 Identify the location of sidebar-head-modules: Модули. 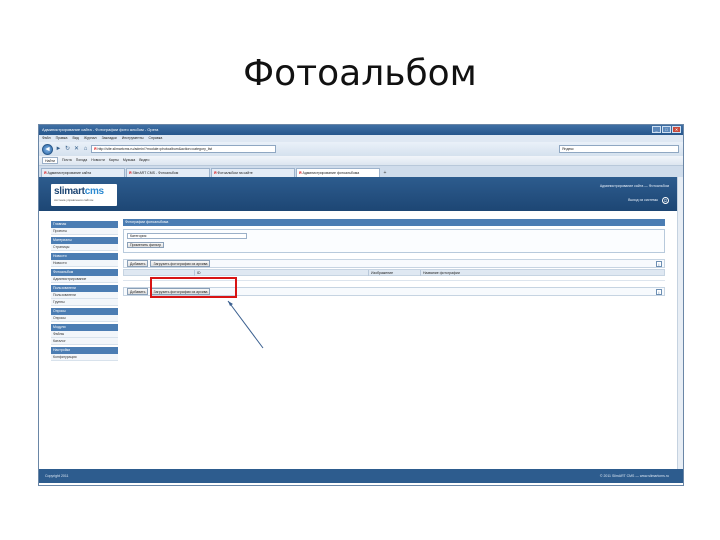
(84, 327).